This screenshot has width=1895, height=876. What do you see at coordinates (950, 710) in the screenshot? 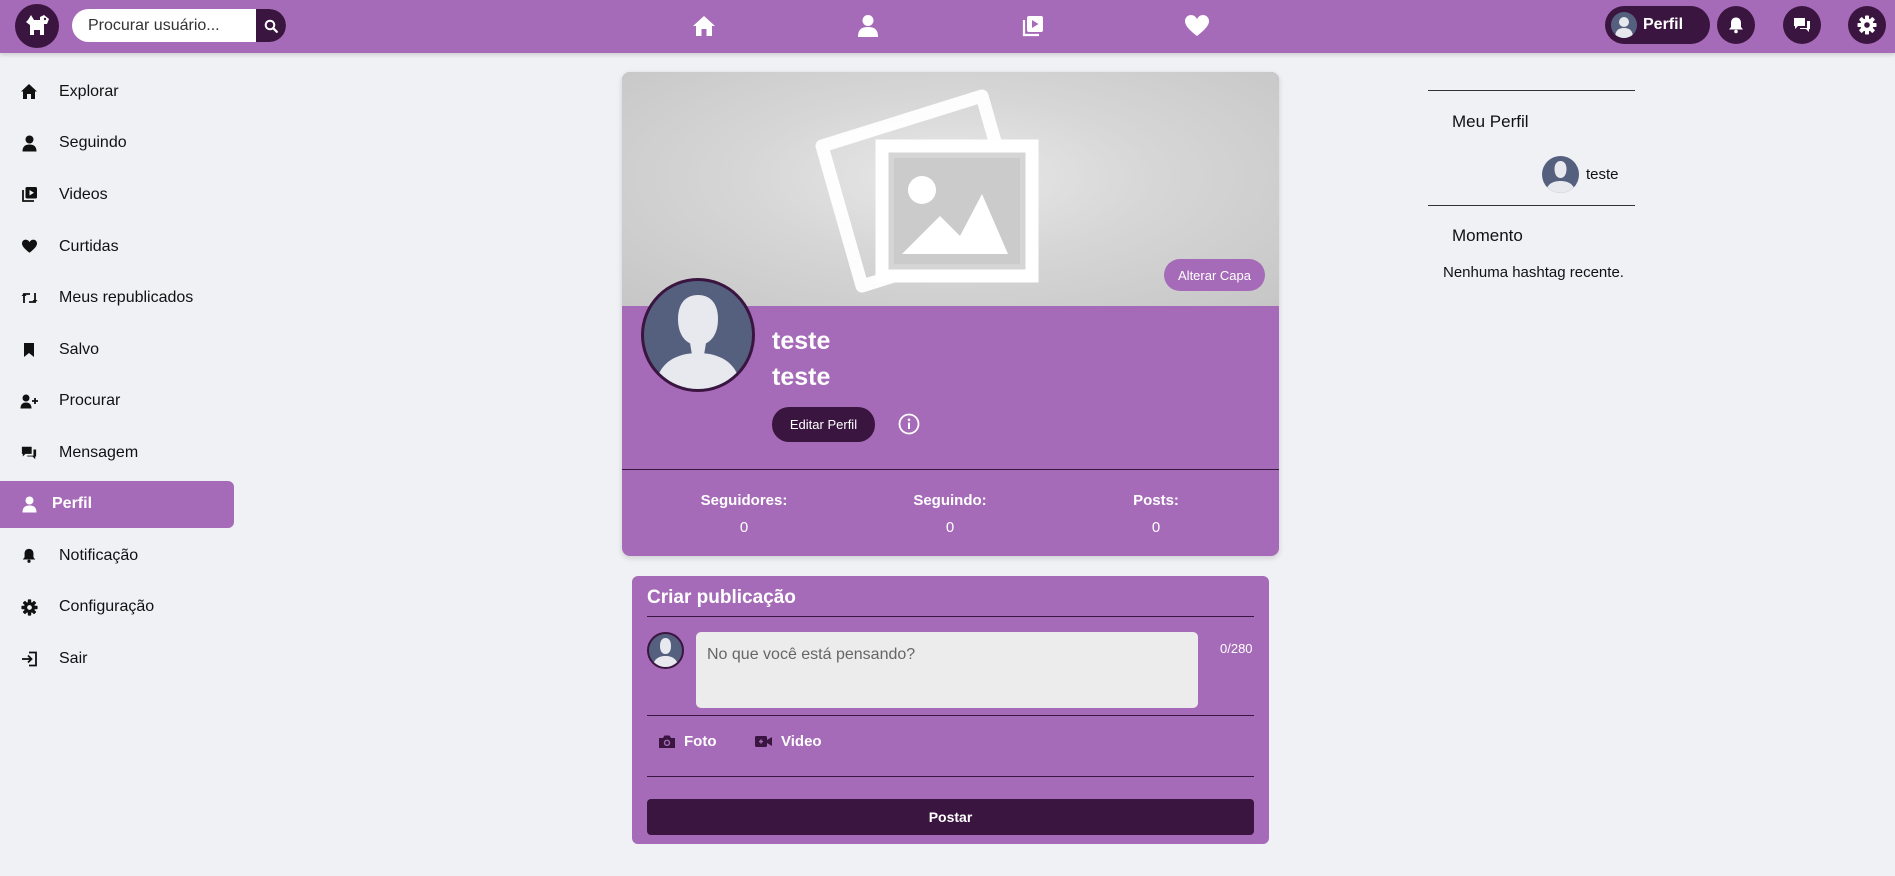
I see `create-post-card: Criar publicação 0/280 Foto Video Postar` at bounding box center [950, 710].